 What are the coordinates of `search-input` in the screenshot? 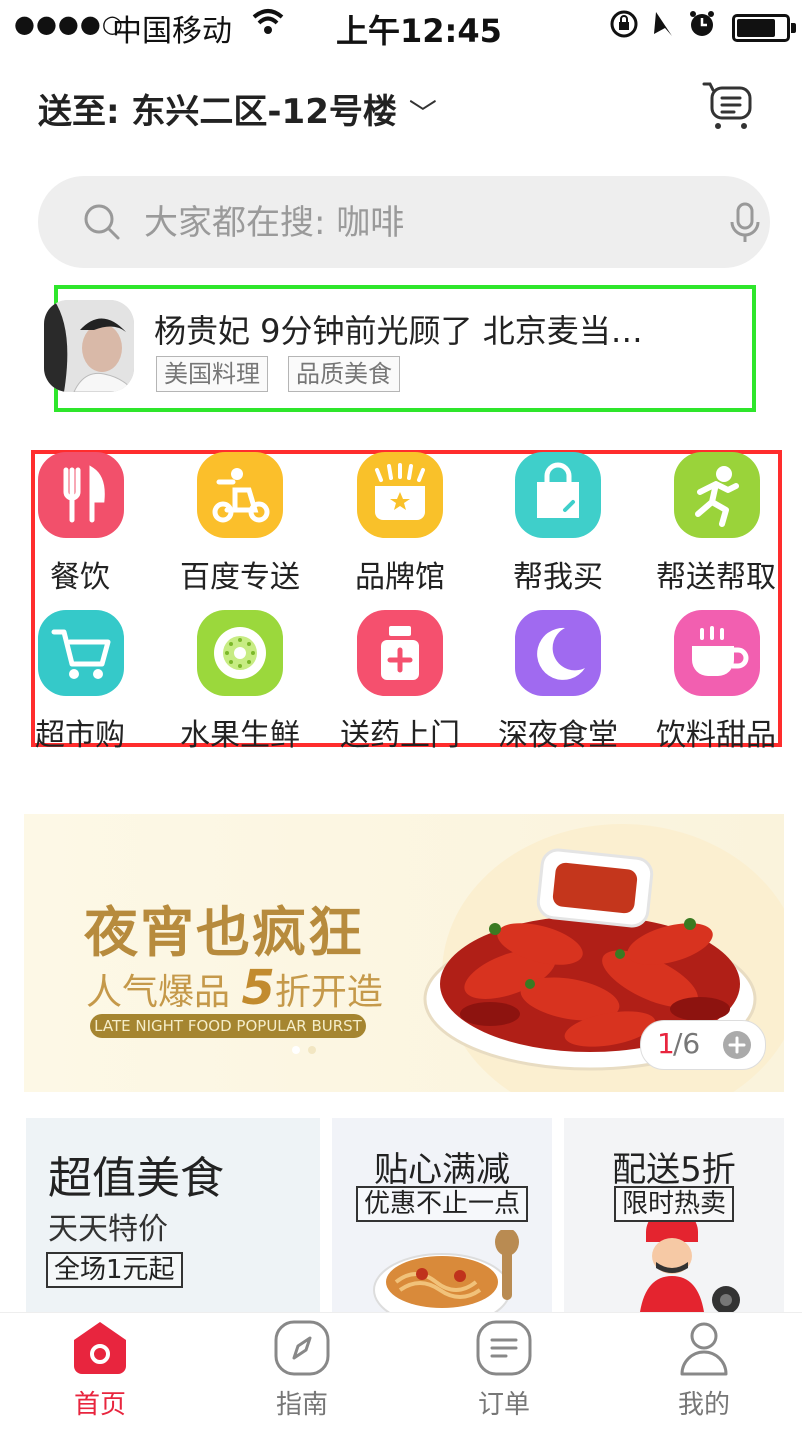 It's located at (414, 223).